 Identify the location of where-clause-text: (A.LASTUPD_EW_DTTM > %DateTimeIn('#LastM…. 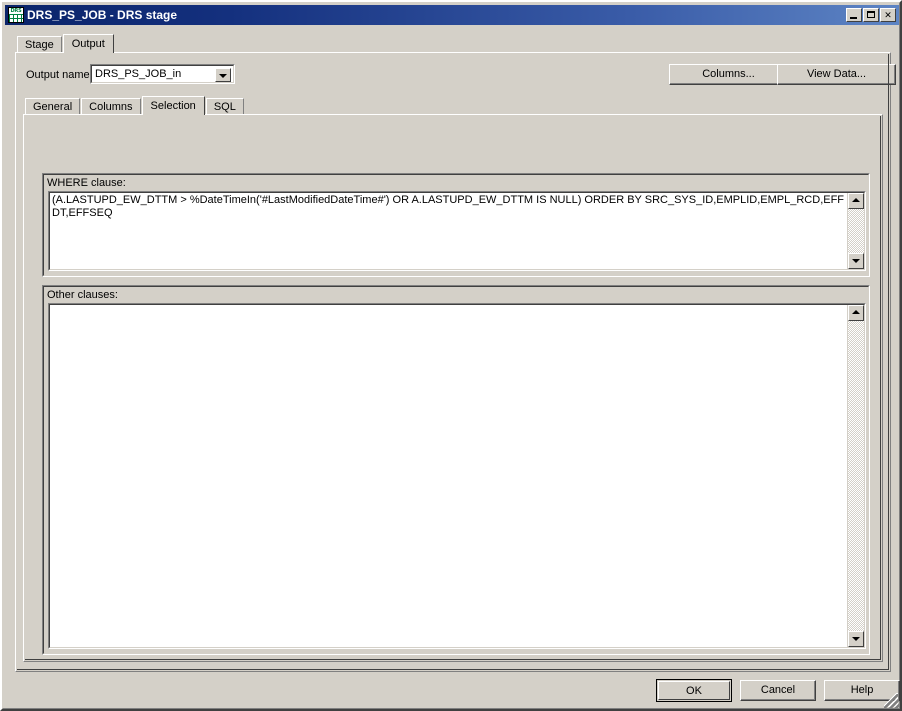
(448, 207).